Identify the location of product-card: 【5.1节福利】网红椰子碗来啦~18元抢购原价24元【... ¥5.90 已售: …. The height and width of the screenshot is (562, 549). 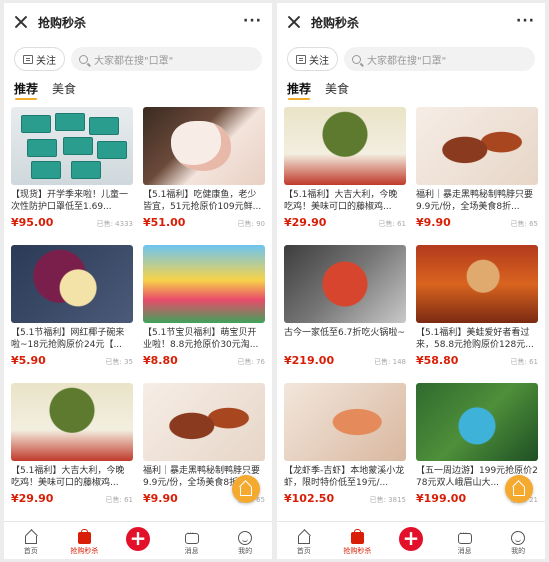
(72, 310).